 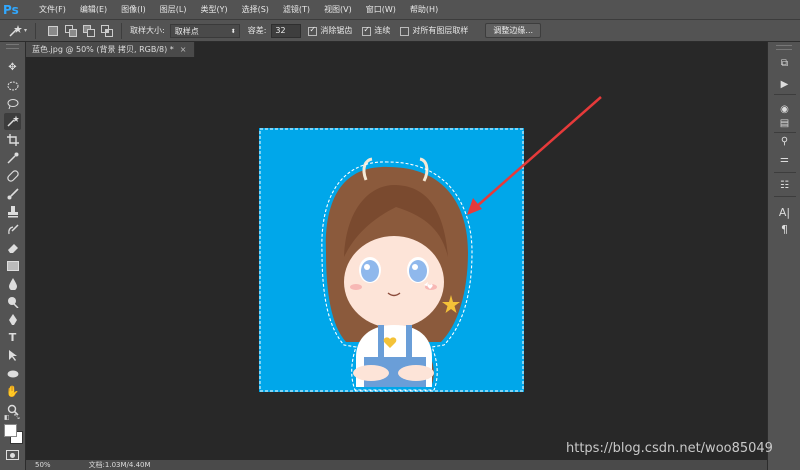 I want to click on toolbox: ✥ T ✋ ◧ ⤡, so click(x=13, y=256).